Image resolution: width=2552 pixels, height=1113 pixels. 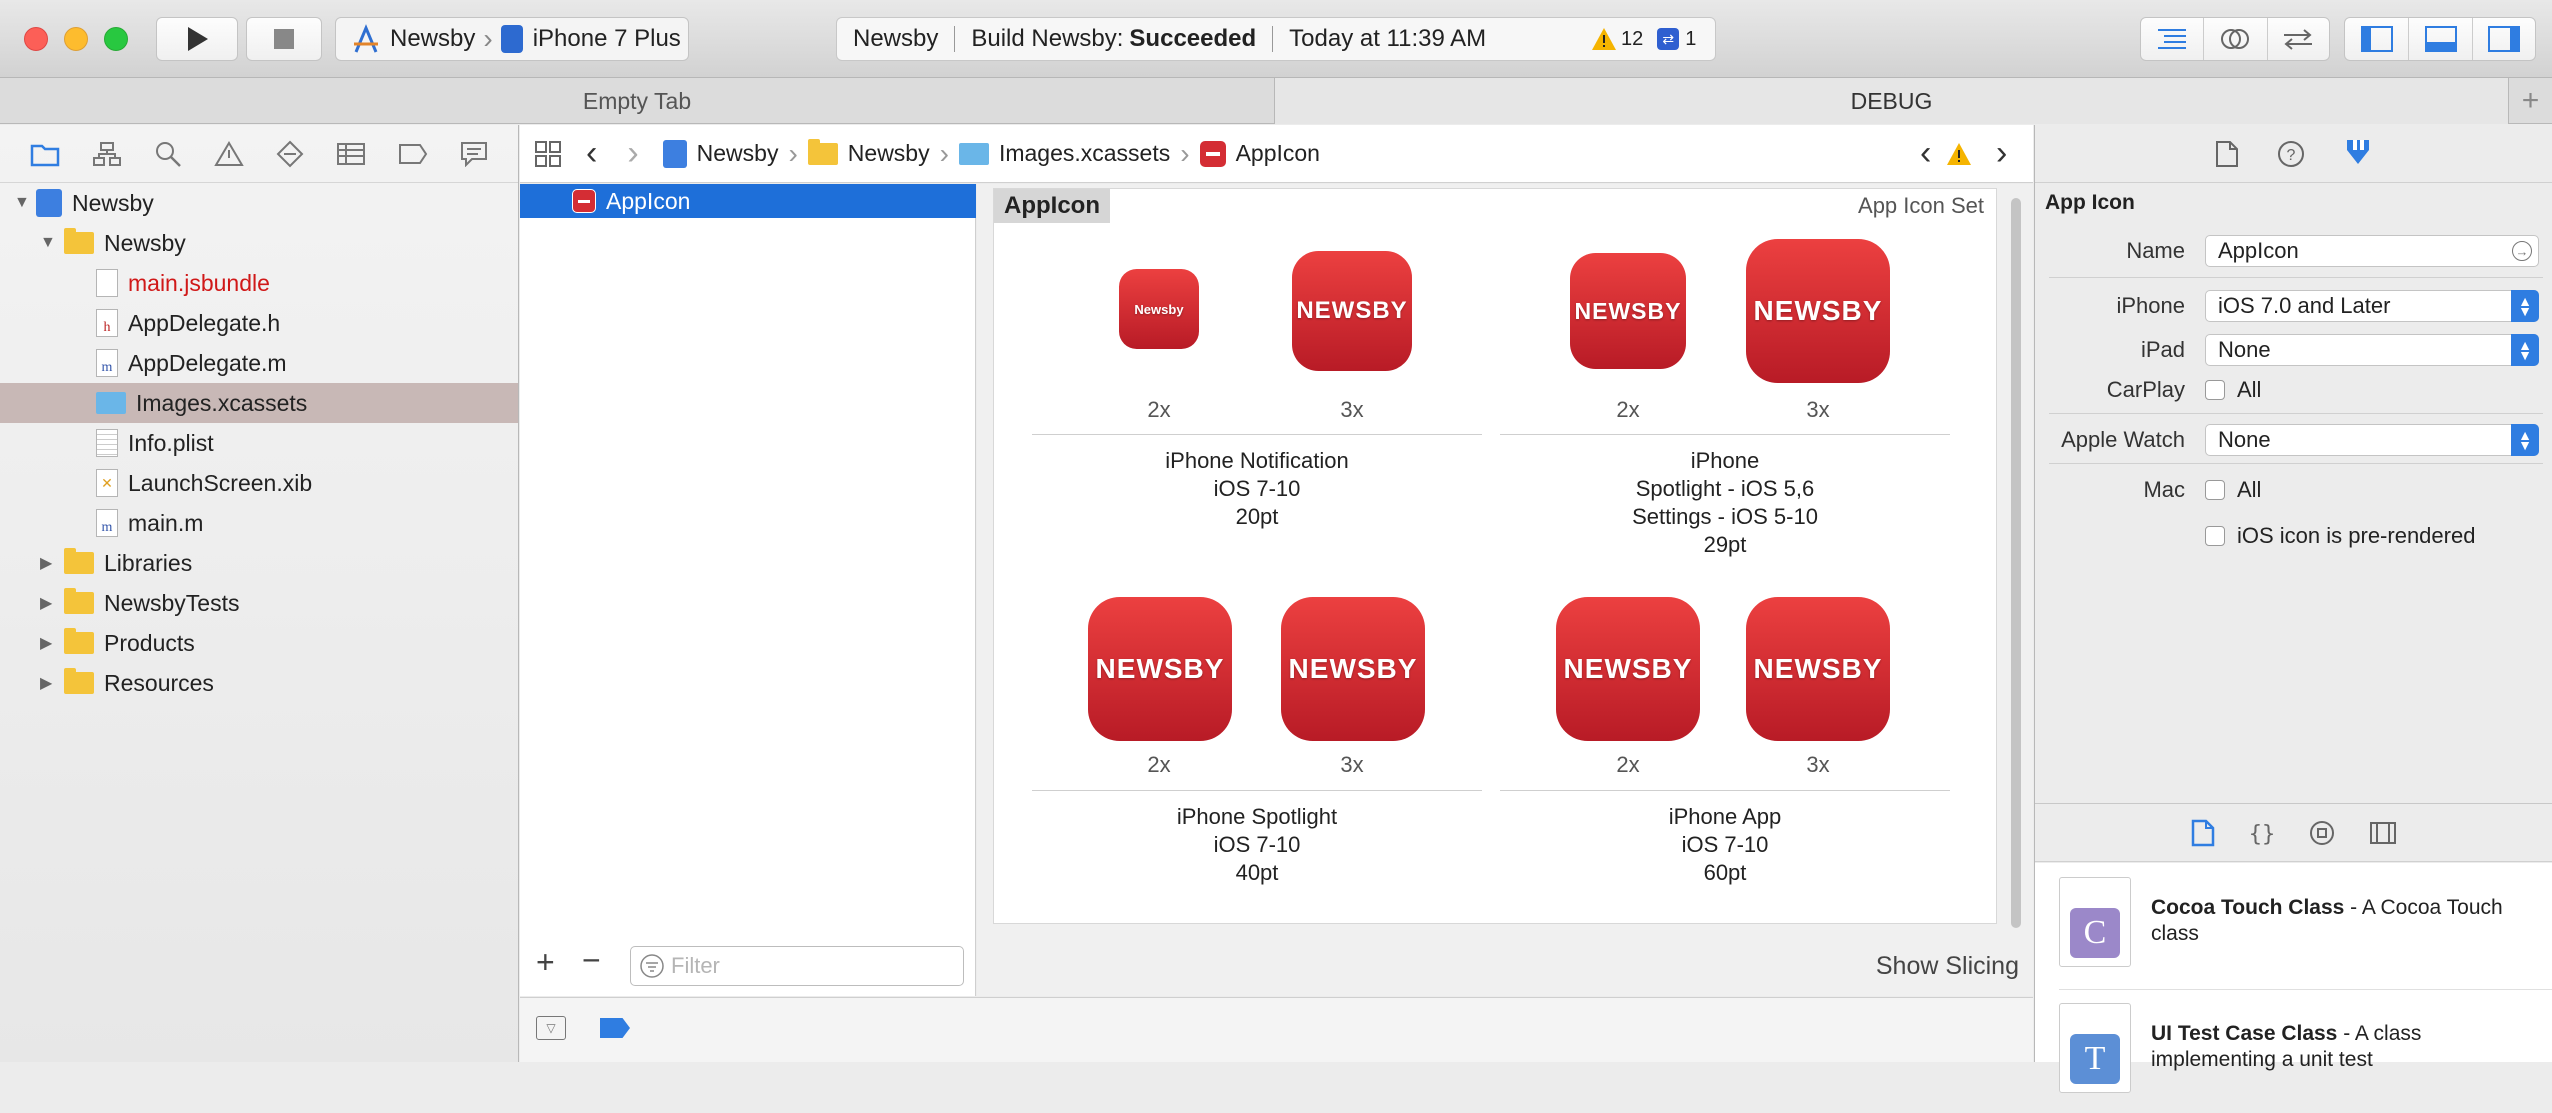 I want to click on iphone-popup: iOS 7.0 and Later ▲ ▼, so click(x=2372, y=306).